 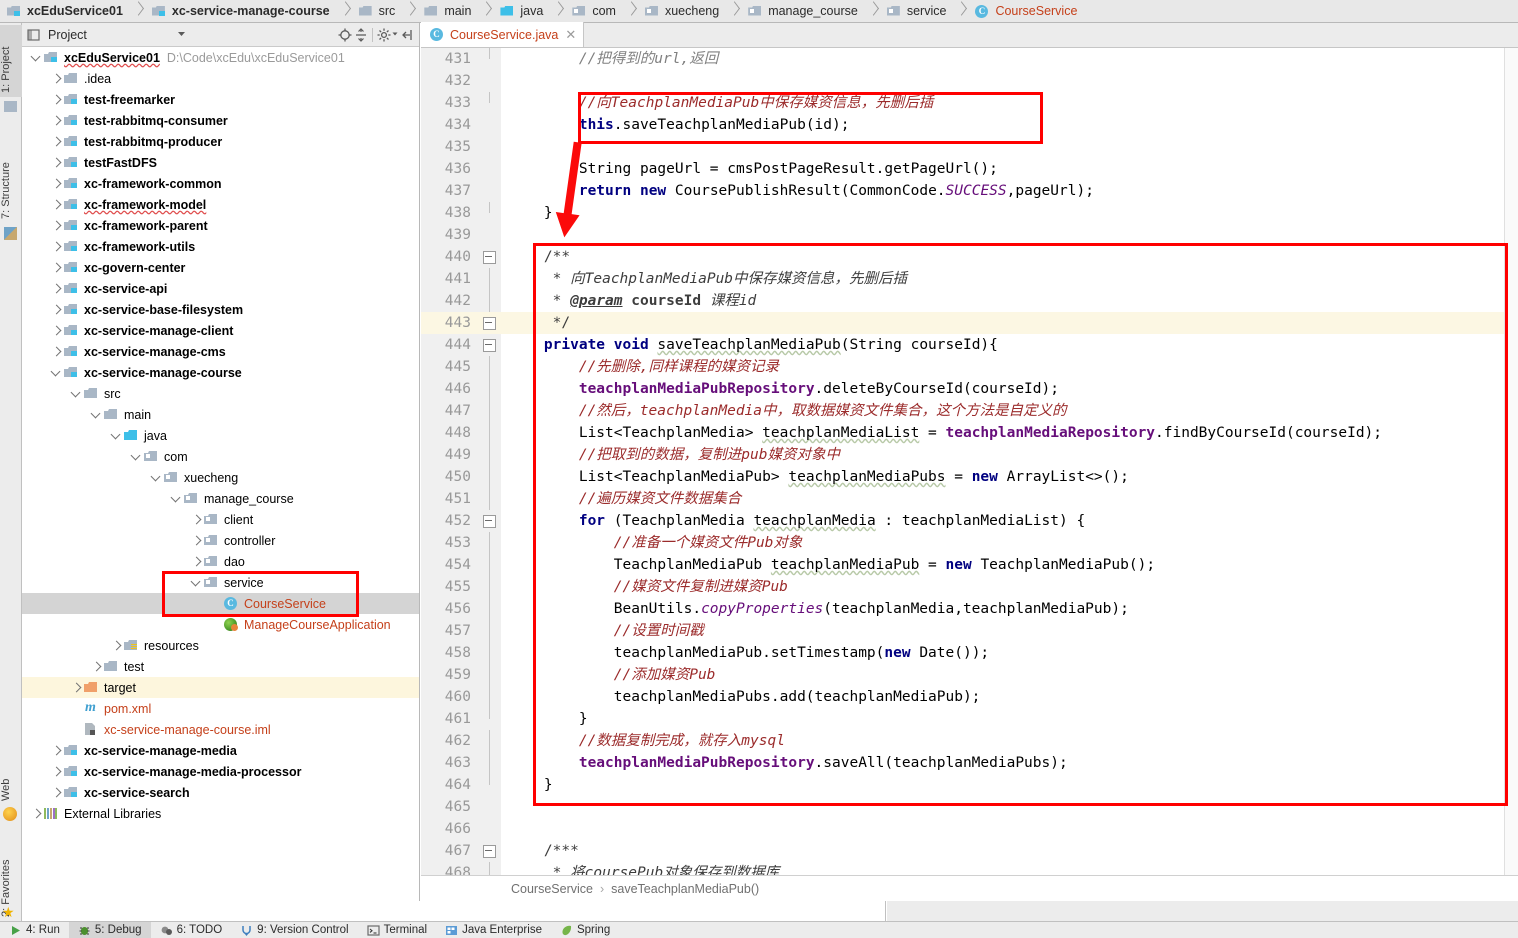 What do you see at coordinates (220, 99) in the screenshot?
I see `tree-node-test-freemarker: test-freemarker` at bounding box center [220, 99].